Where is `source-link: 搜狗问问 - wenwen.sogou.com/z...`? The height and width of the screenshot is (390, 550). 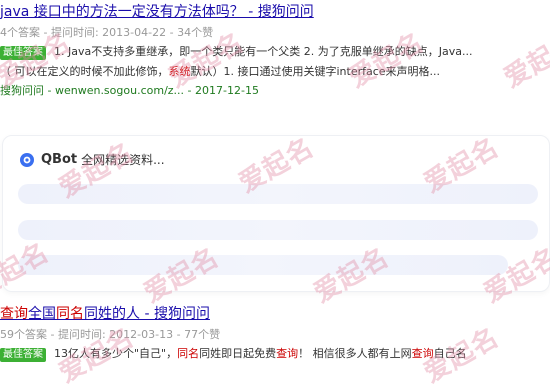 source-link: 搜狗问问 - wenwen.sogou.com/z... is located at coordinates (92, 90).